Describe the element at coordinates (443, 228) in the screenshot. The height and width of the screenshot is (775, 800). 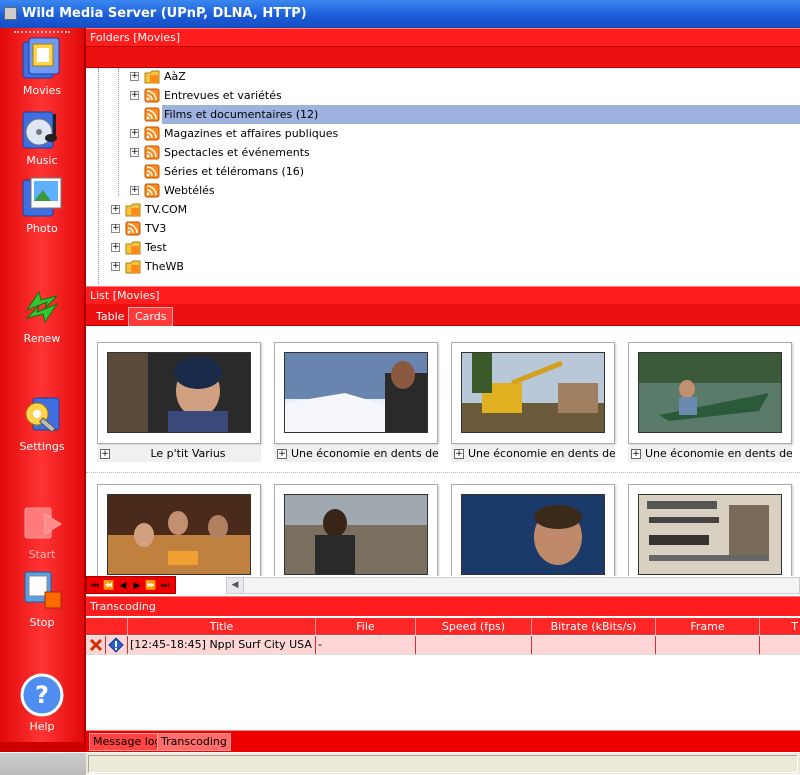
I see `tree-item: + TV3` at that location.